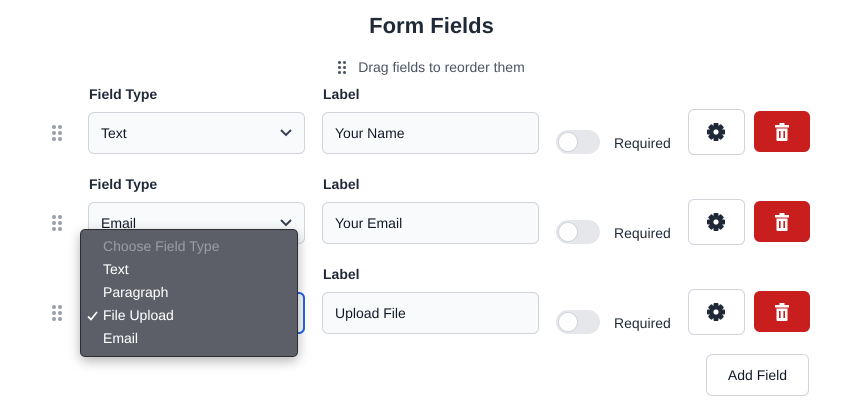 The height and width of the screenshot is (412, 863). I want to click on dropdown-option: Email, so click(120, 338).